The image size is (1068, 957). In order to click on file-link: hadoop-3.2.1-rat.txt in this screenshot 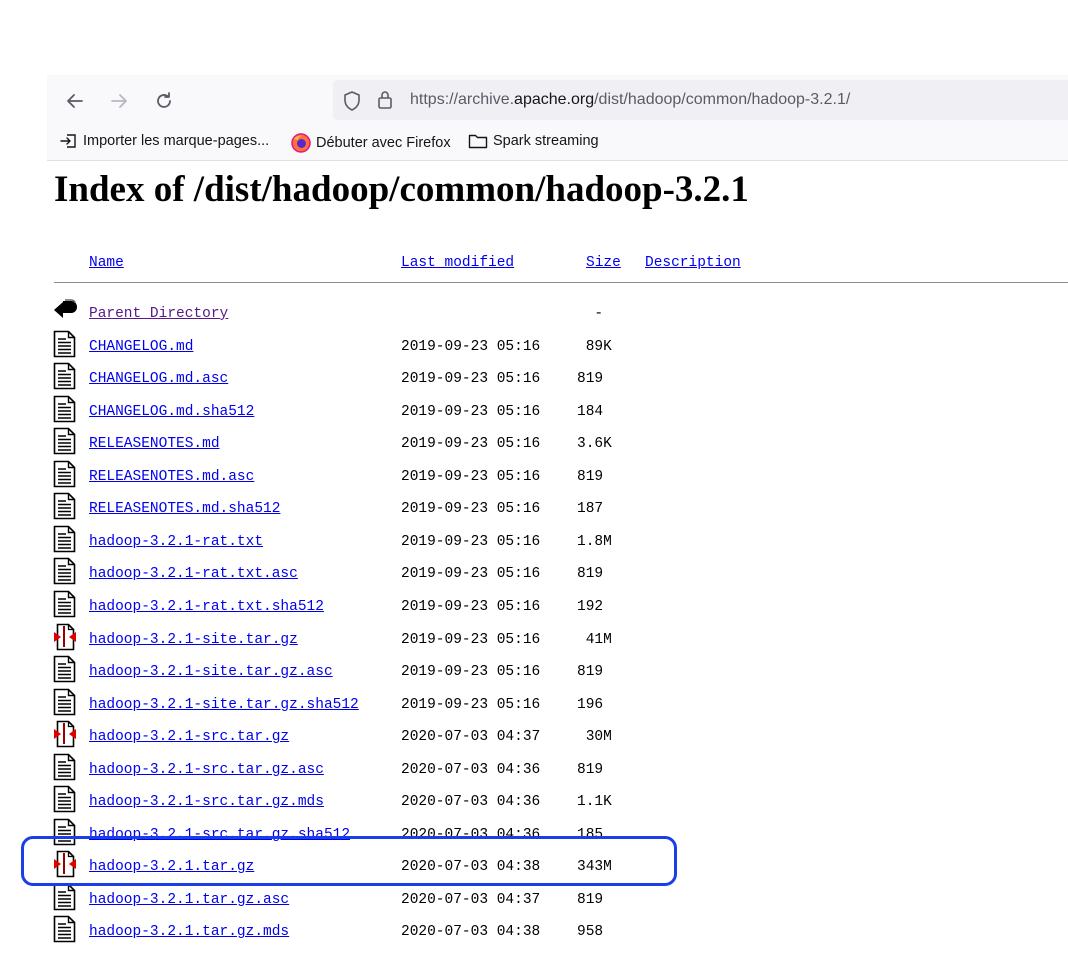, I will do `click(176, 542)`.